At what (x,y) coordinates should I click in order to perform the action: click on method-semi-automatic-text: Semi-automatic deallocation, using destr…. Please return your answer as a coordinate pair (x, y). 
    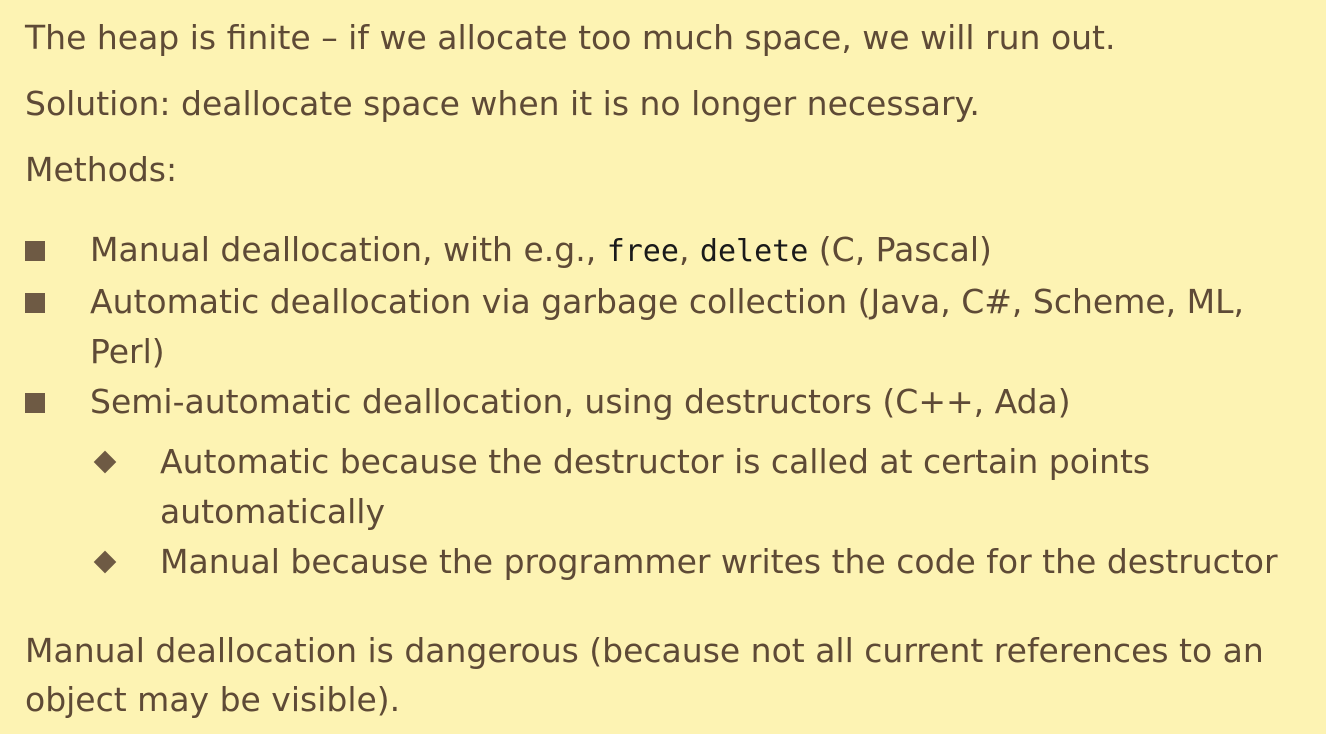
    Looking at the image, I should click on (580, 401).